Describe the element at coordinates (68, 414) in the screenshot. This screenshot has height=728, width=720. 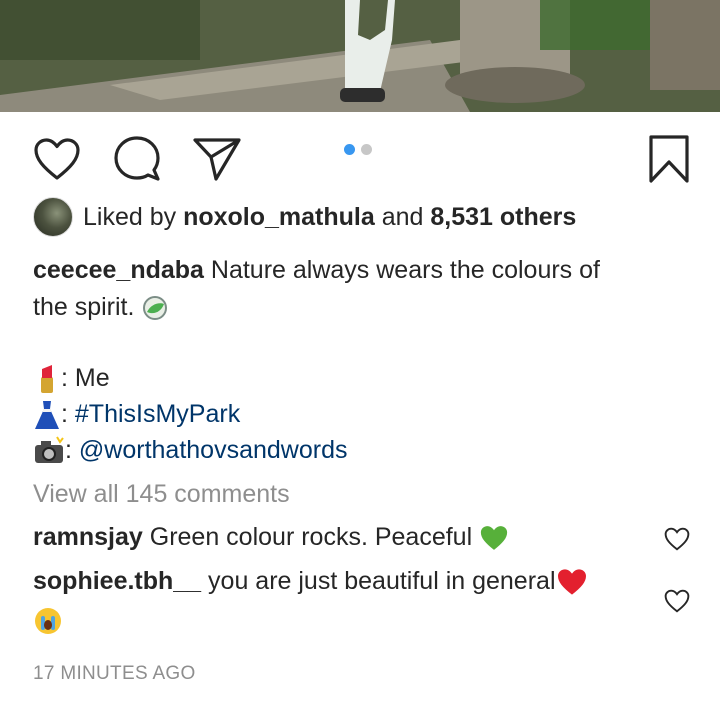
I see `credit-sep-2: :` at that location.